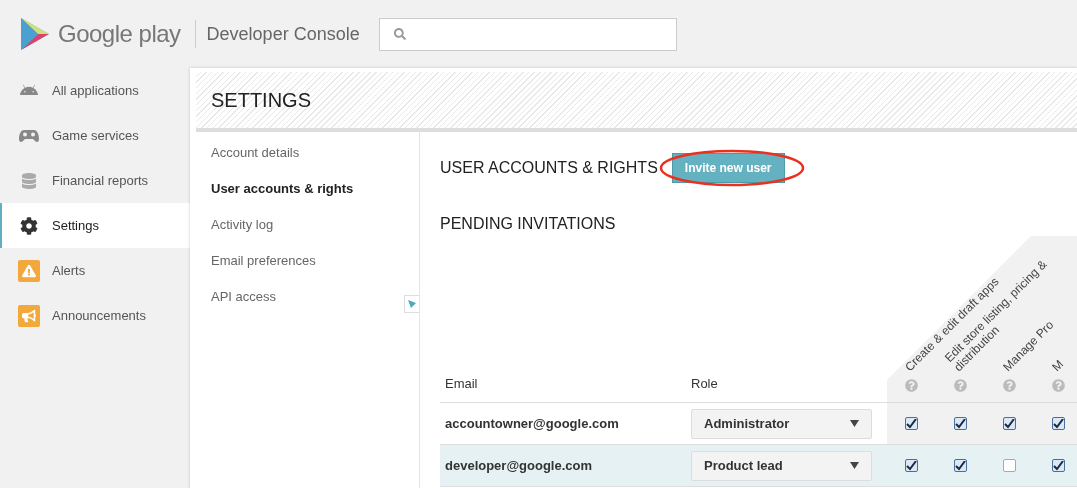 The height and width of the screenshot is (488, 1077). What do you see at coordinates (781, 423) in the screenshot?
I see `role-dropdown: Administrator` at bounding box center [781, 423].